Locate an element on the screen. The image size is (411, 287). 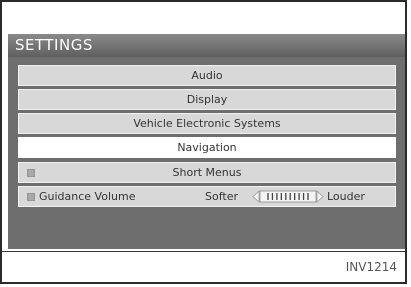
short-menus-indicator is located at coordinates (31, 173).